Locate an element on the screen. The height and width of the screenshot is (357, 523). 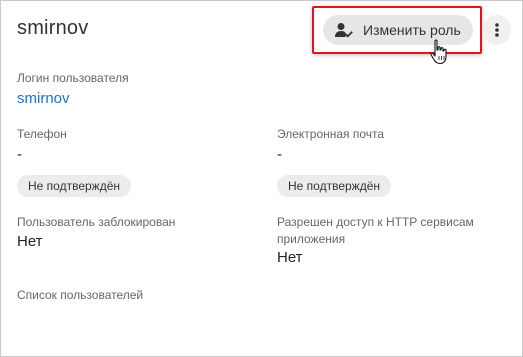
more-menu-button is located at coordinates (497, 30).